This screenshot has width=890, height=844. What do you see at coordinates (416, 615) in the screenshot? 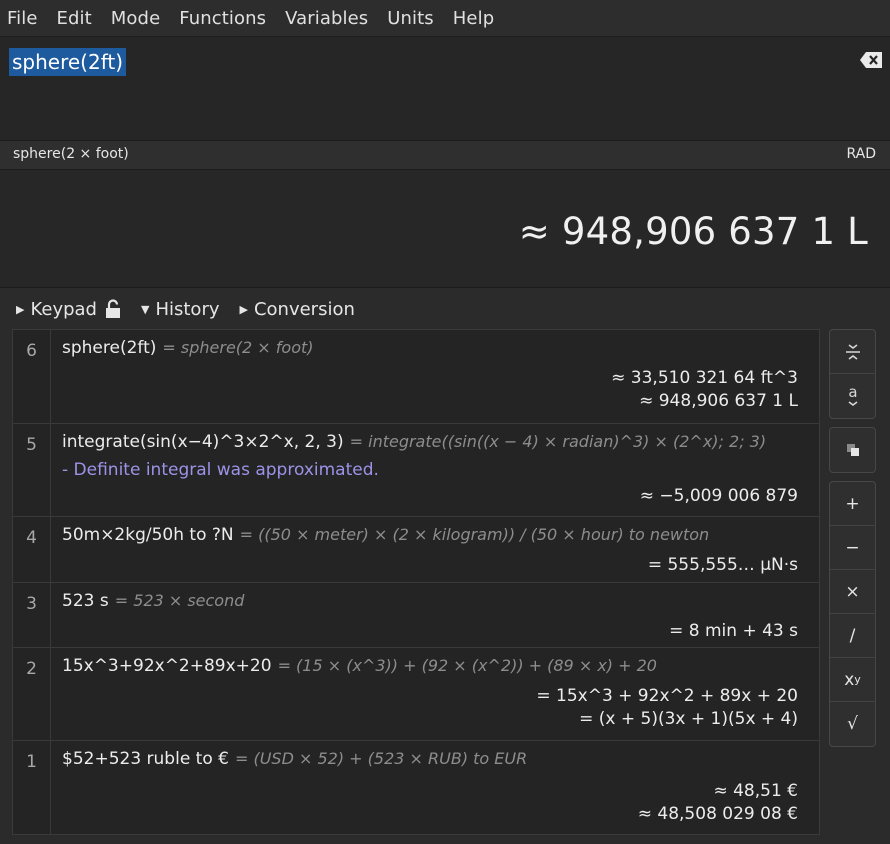
I see `history-row: 3 523 s = 523 × second = 8 min + 43 s` at bounding box center [416, 615].